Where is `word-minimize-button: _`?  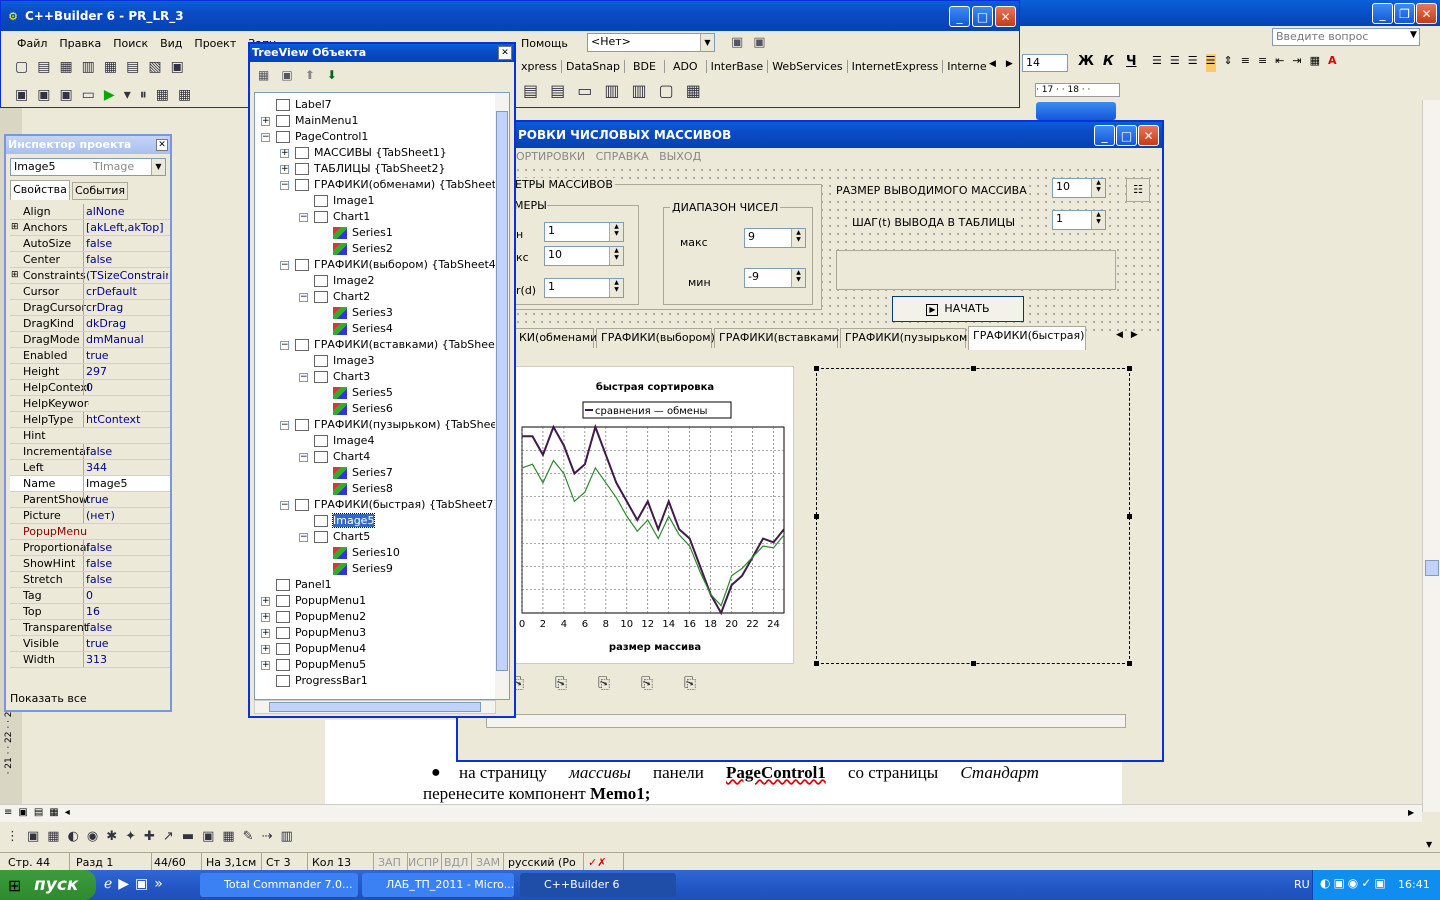
word-minimize-button: _ is located at coordinates (1382, 13).